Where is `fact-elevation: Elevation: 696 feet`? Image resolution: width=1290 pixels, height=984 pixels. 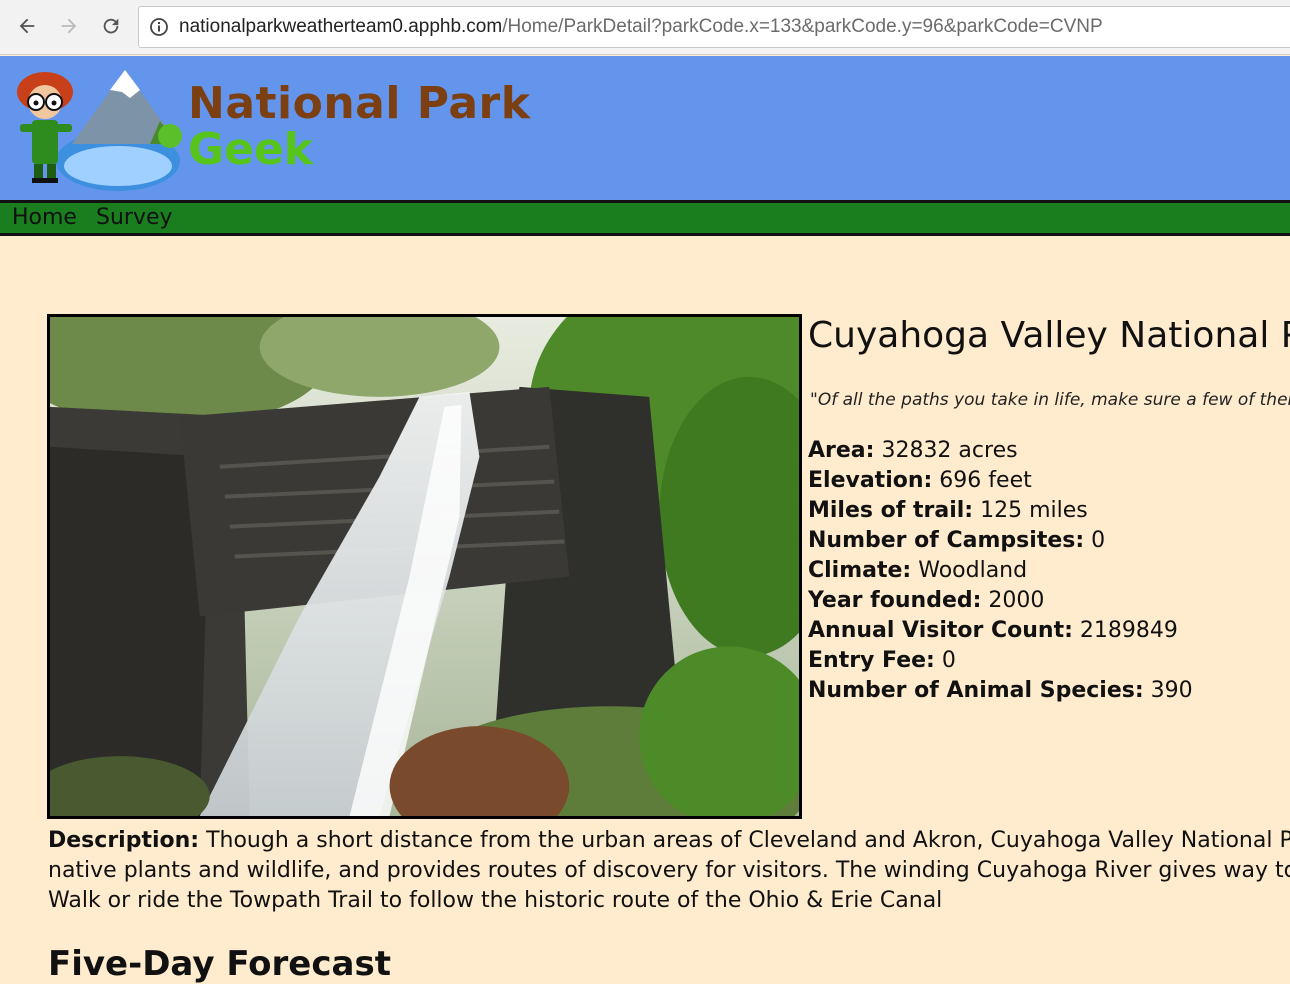 fact-elevation: Elevation: 696 feet is located at coordinates (920, 480).